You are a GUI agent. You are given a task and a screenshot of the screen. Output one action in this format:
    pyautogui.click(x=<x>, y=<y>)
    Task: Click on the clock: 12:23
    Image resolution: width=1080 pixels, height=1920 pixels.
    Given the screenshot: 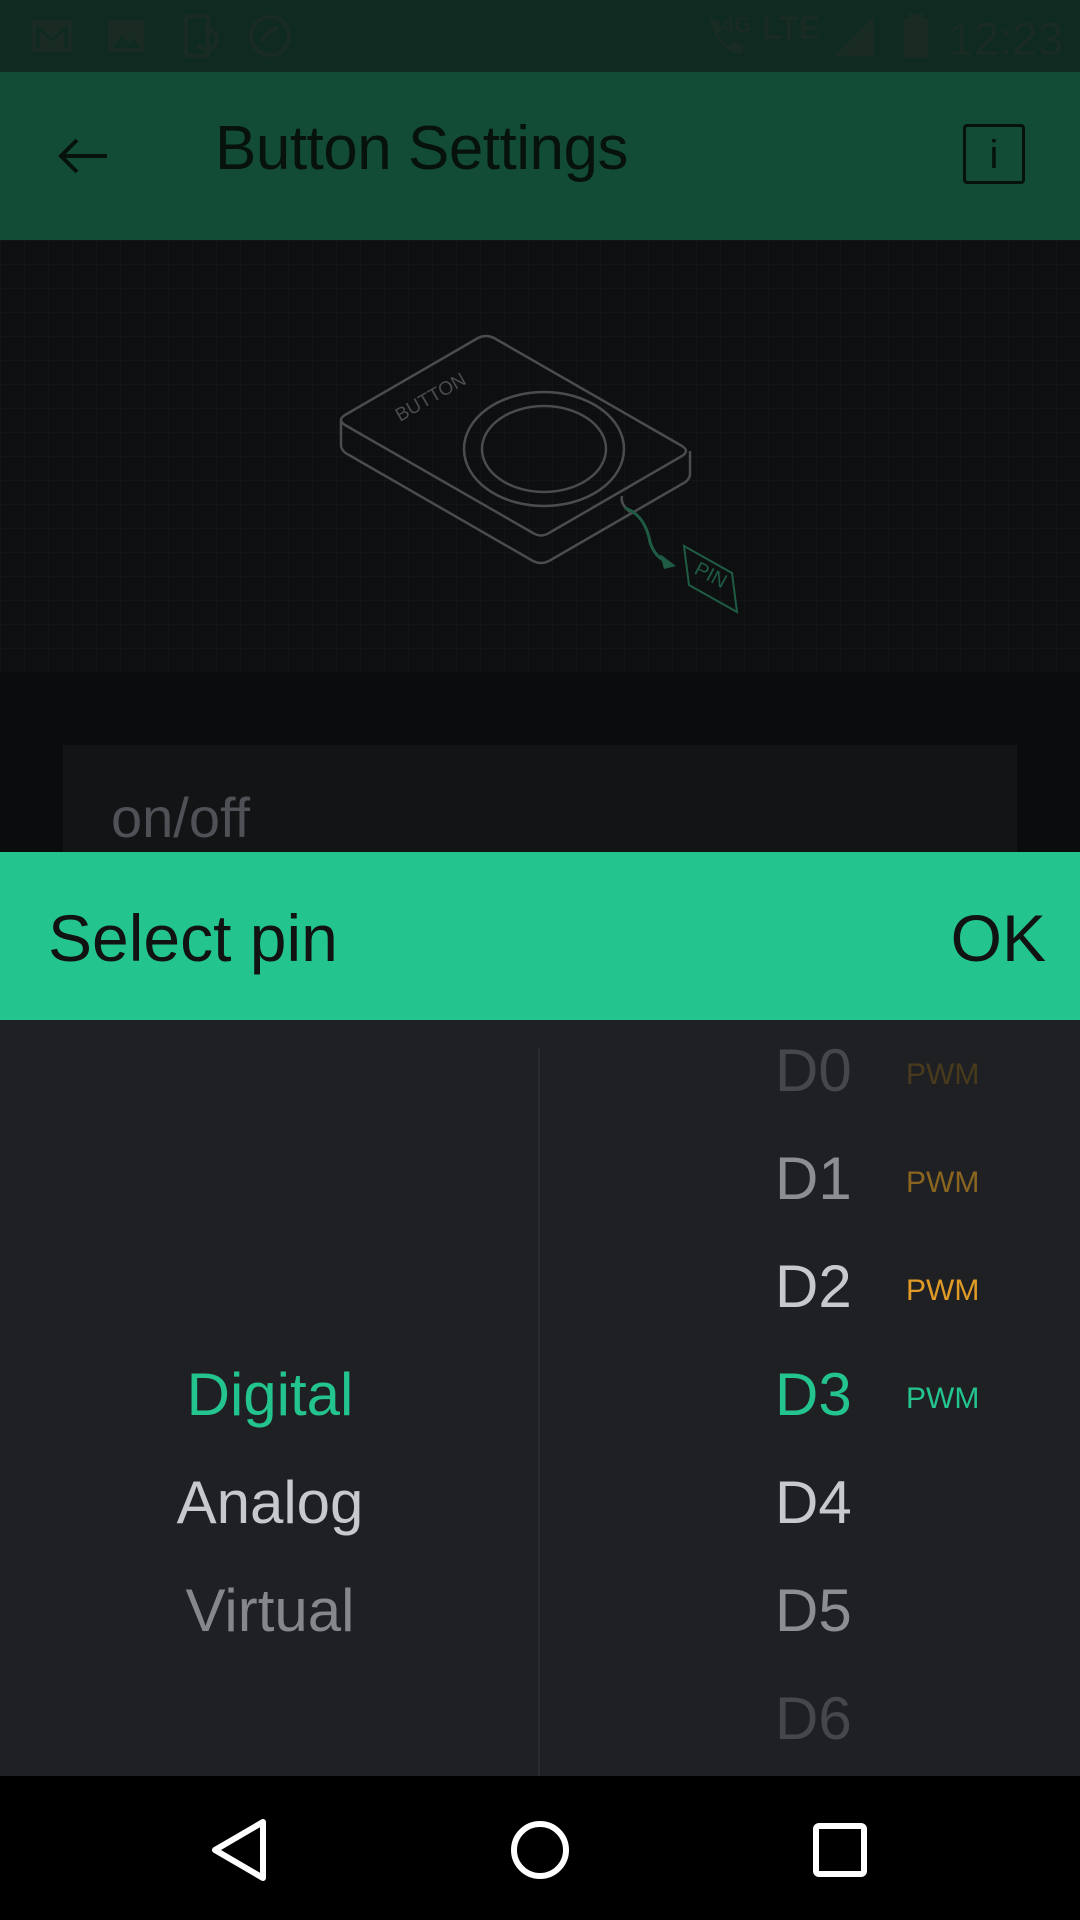 What is the action you would take?
    pyautogui.click(x=1006, y=39)
    